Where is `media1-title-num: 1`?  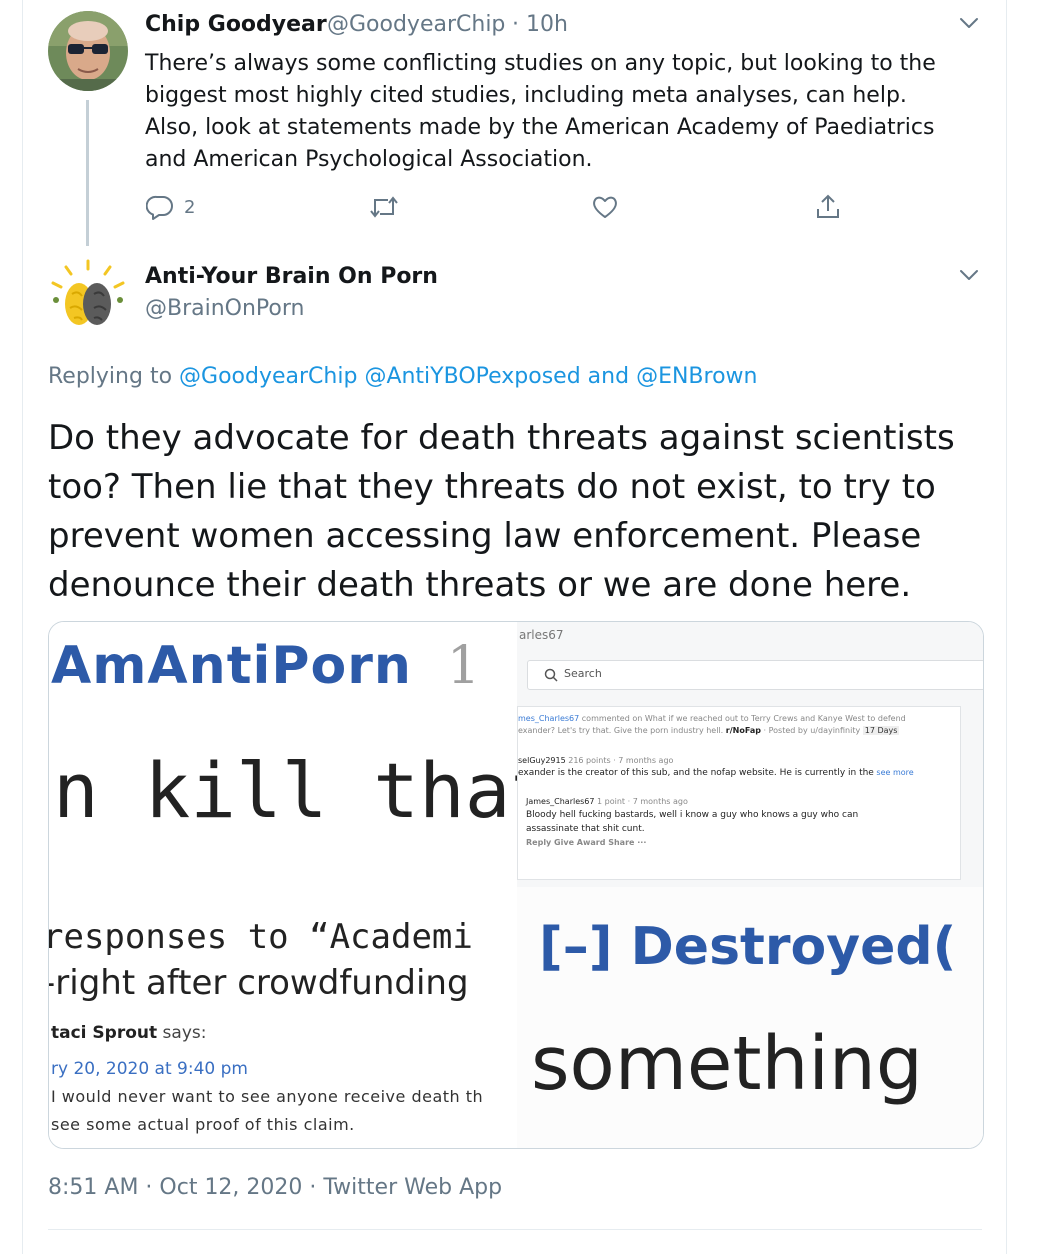
media1-title-num: 1 is located at coordinates (464, 666).